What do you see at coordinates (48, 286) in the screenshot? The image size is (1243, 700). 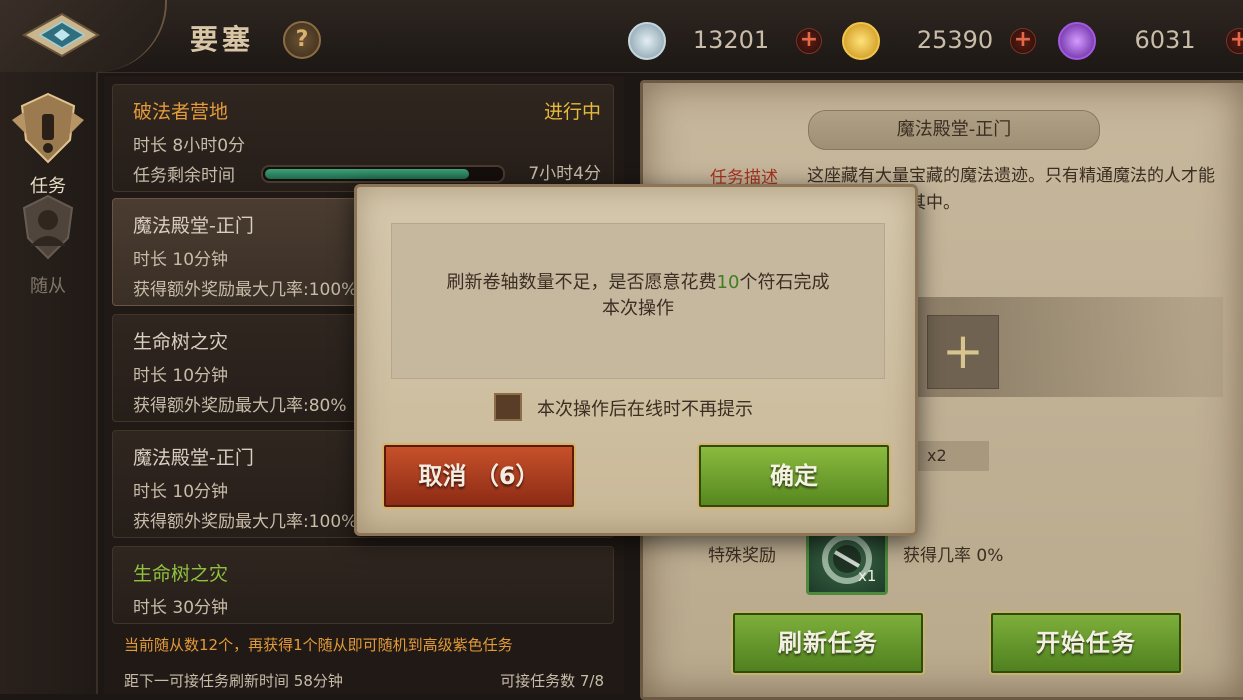 I see `nav-tab-followers-label: 随从` at bounding box center [48, 286].